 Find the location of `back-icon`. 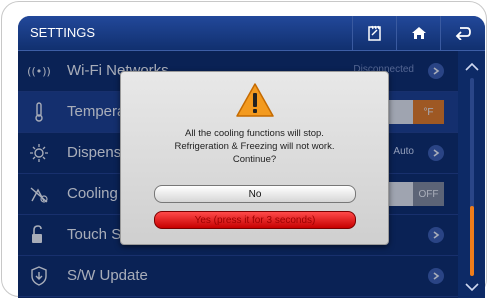

back-icon is located at coordinates (463, 33).